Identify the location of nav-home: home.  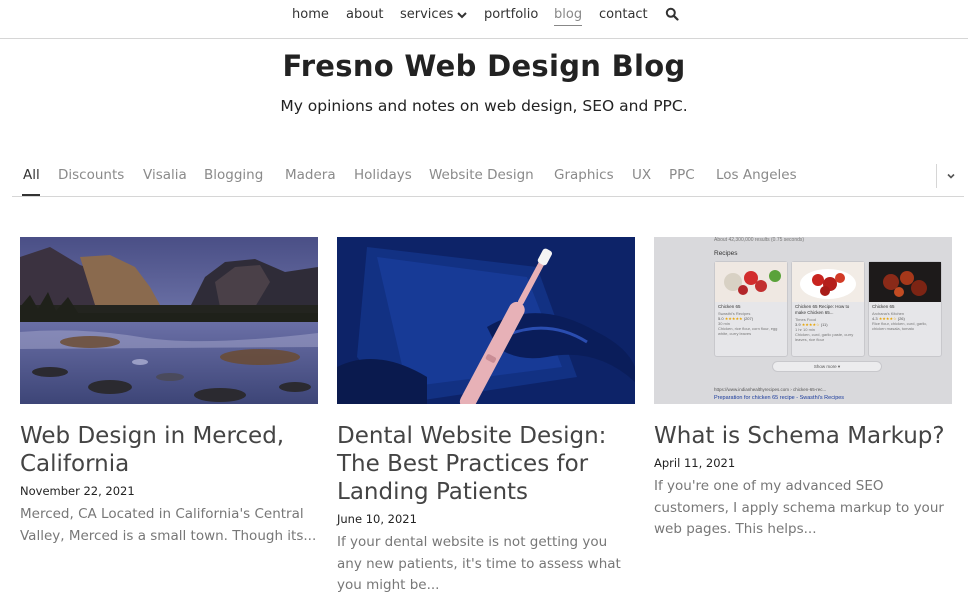
(310, 15).